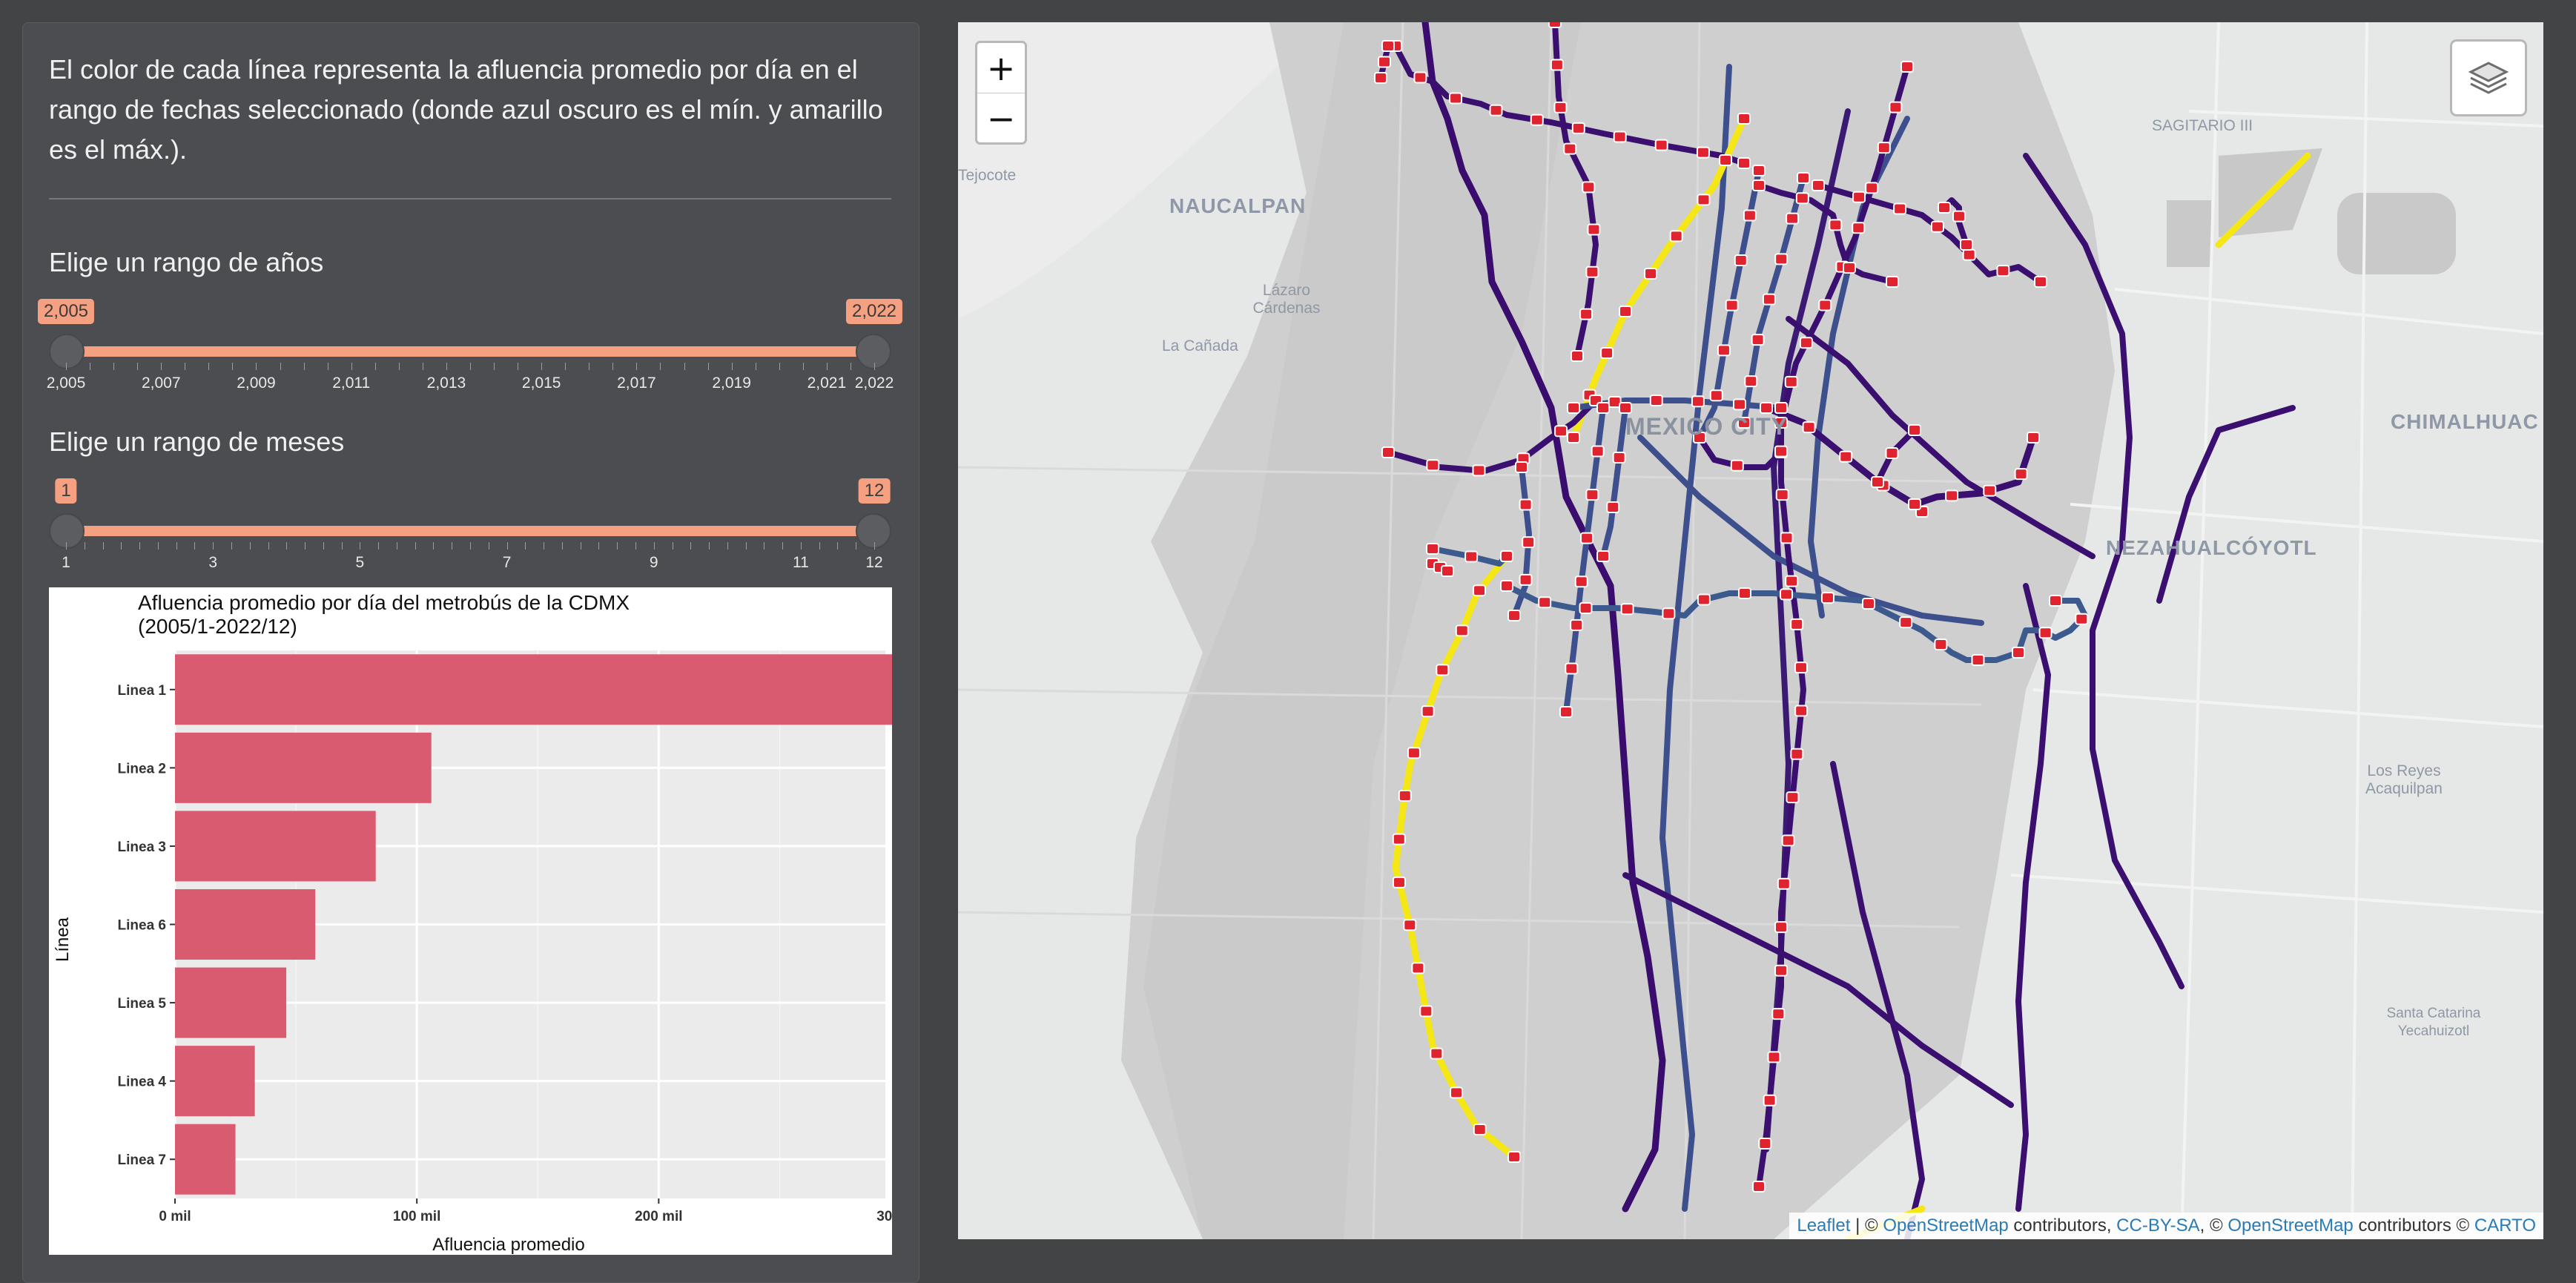  I want to click on year-from-handle, so click(67, 352).